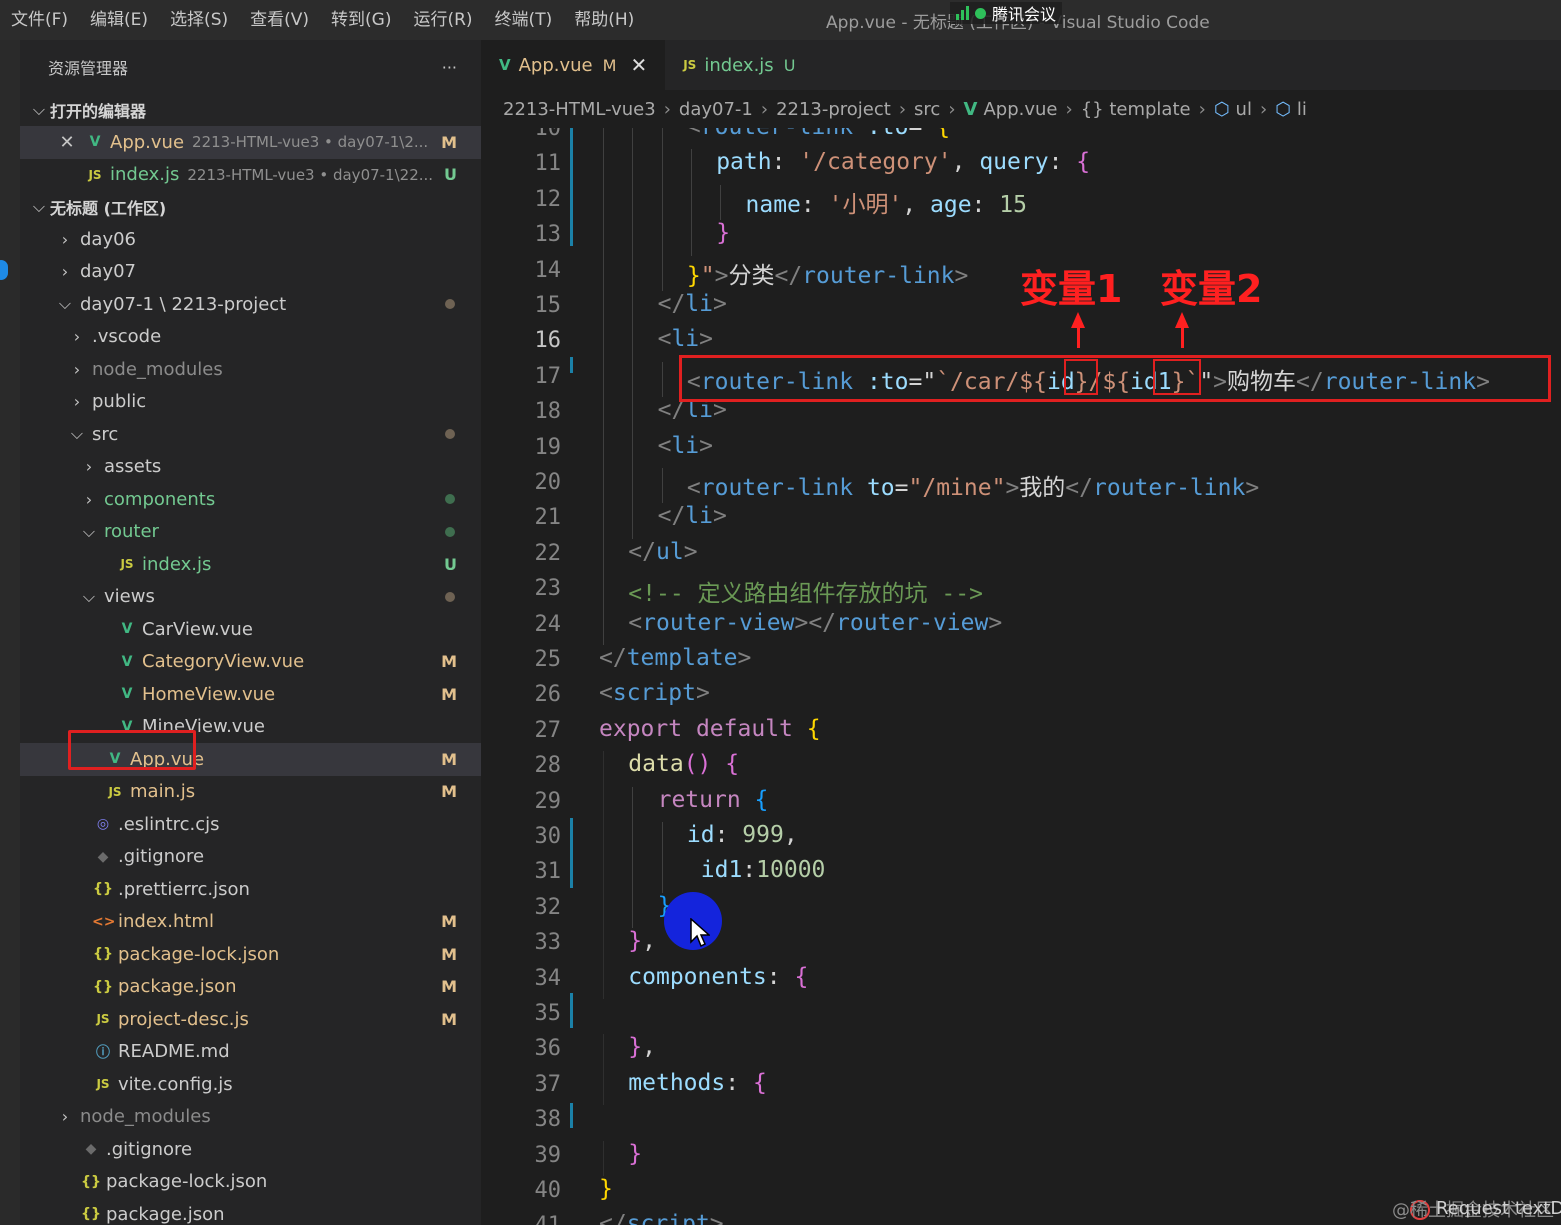 The height and width of the screenshot is (1225, 1561). Describe the element at coordinates (119, 20) in the screenshot. I see `menu-item: 编辑(E)` at that location.